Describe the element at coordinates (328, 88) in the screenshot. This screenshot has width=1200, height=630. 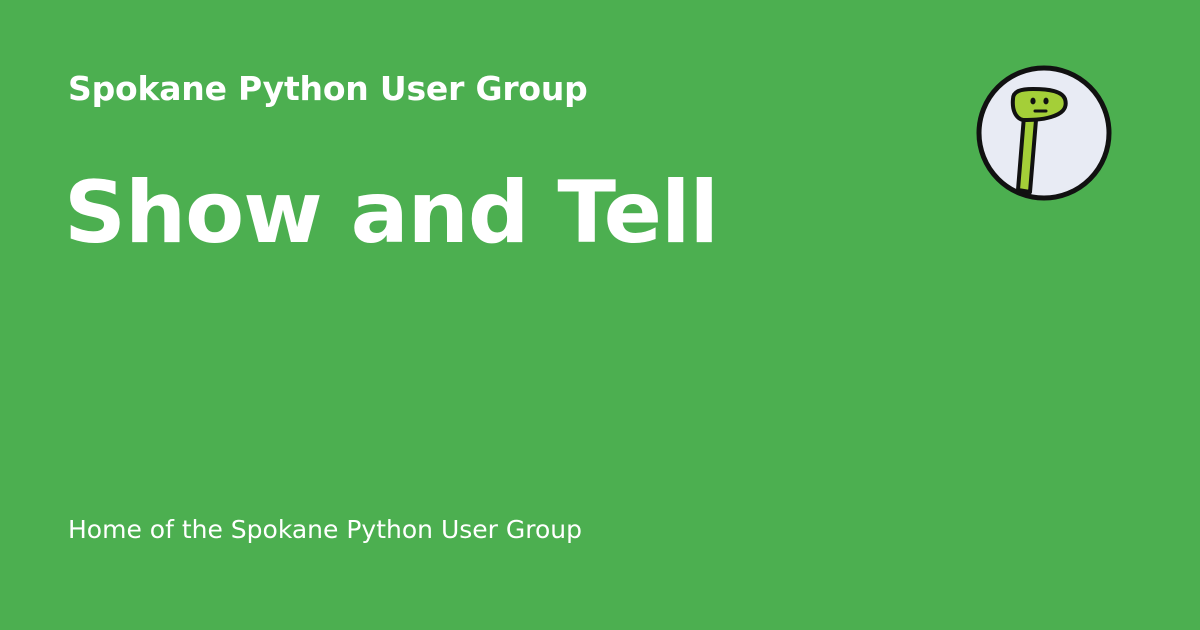
I see `site-name: Spokane Python User Group` at that location.